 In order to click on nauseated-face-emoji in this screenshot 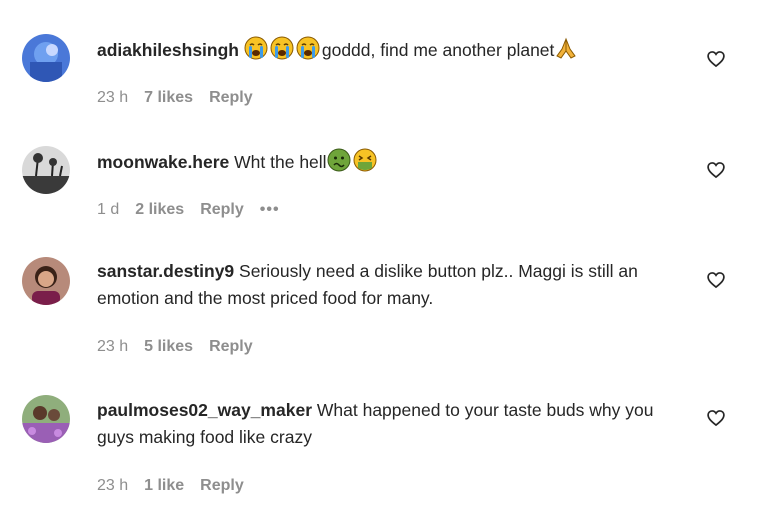, I will do `click(339, 164)`.